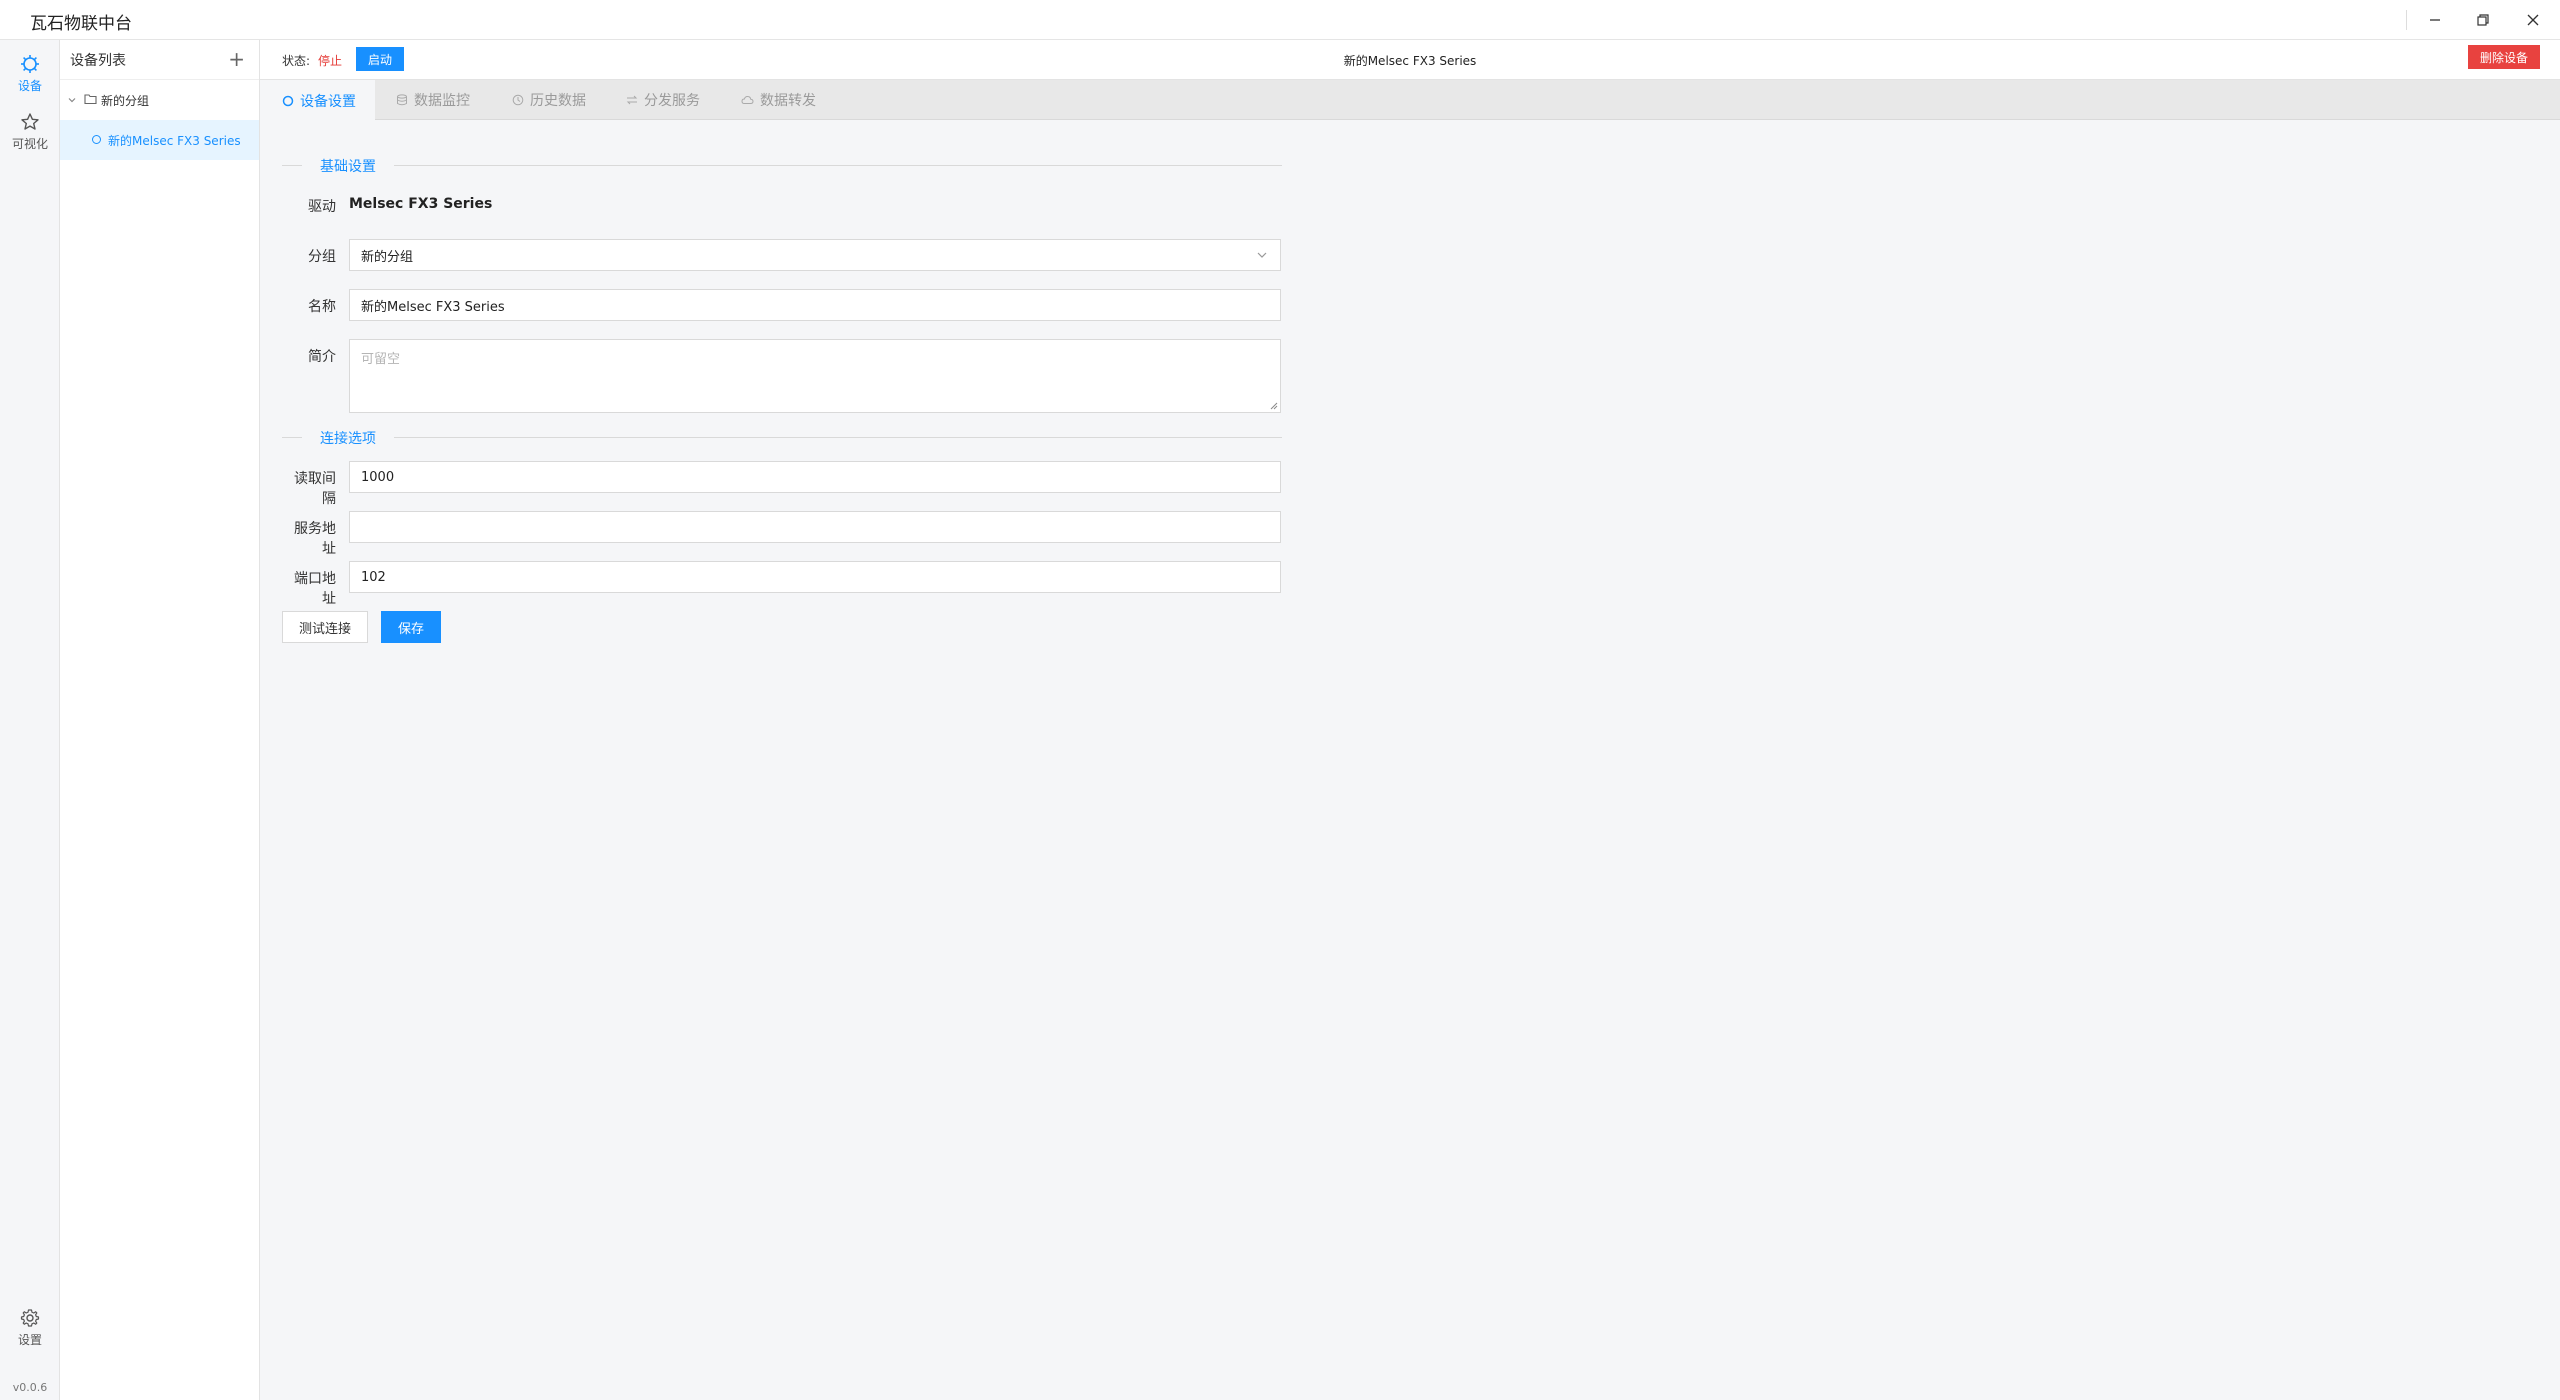 This screenshot has width=2560, height=1400. What do you see at coordinates (421, 204) in the screenshot?
I see `driver-value: Melsec FX3 Series` at bounding box center [421, 204].